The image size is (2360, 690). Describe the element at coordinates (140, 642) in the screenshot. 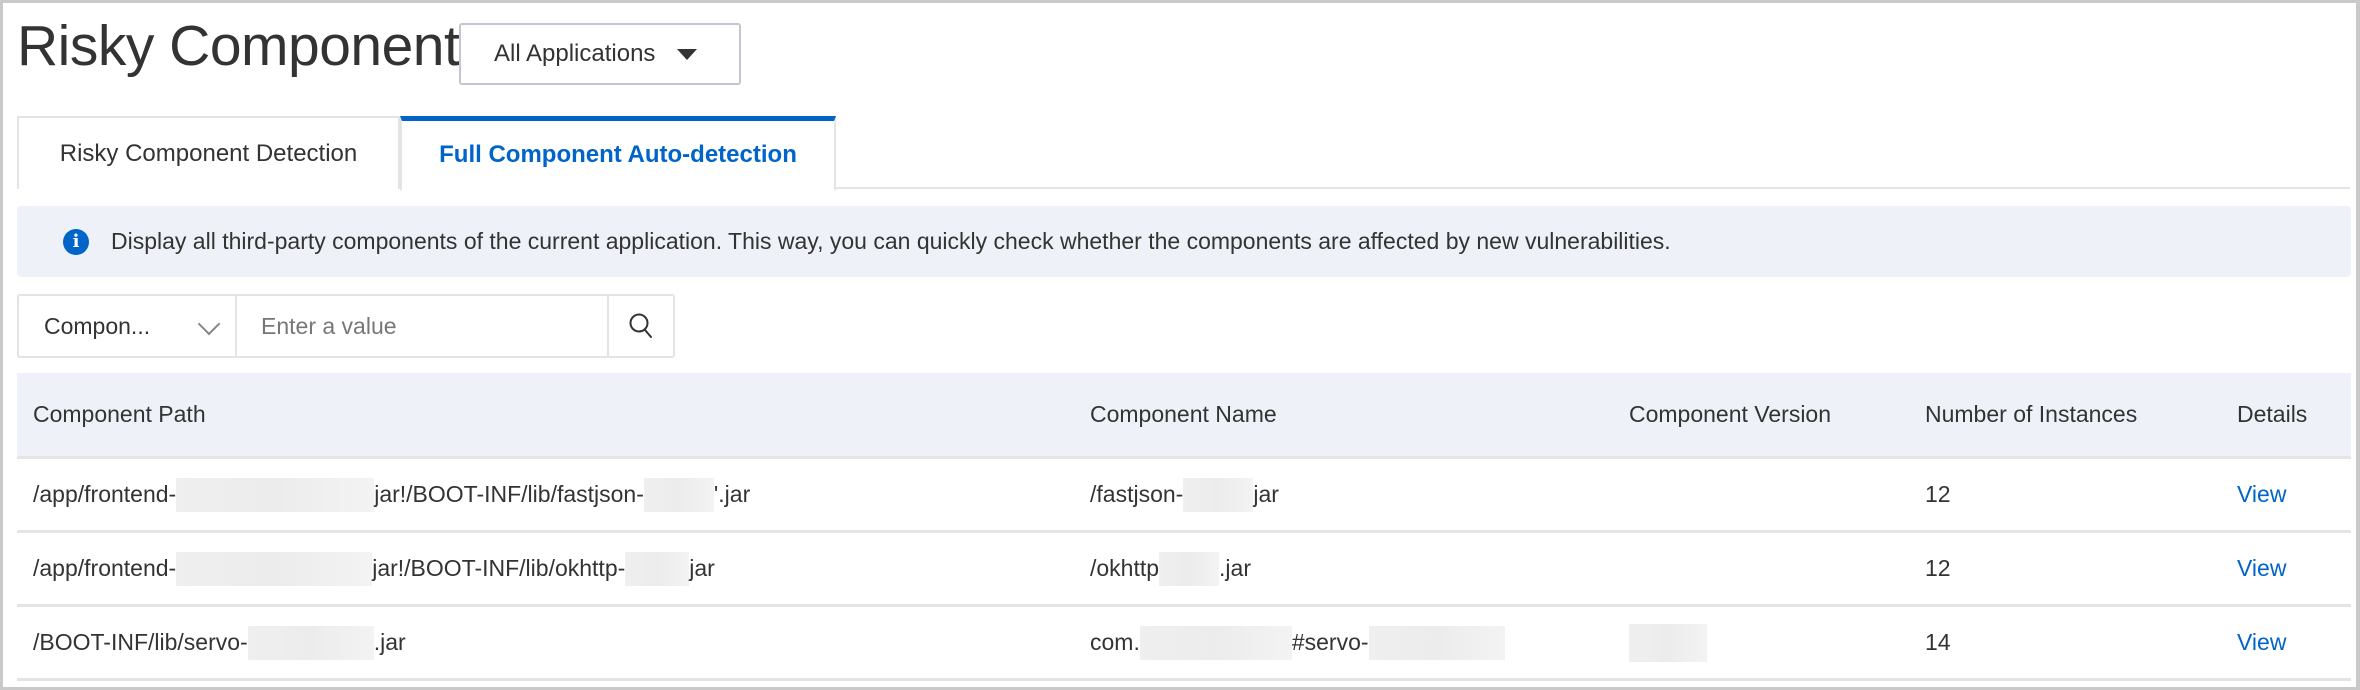

I see `path-text: /BOOT-INF/lib/servo-` at that location.